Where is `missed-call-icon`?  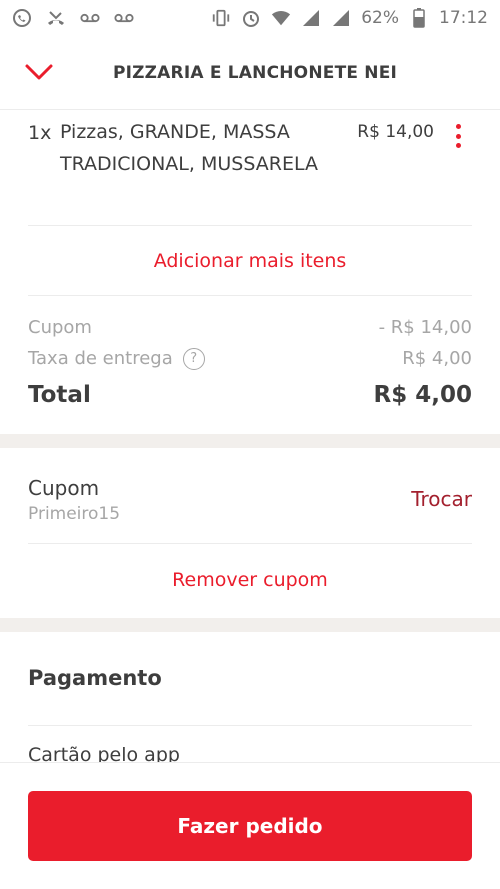
missed-call-icon is located at coordinates (56, 18).